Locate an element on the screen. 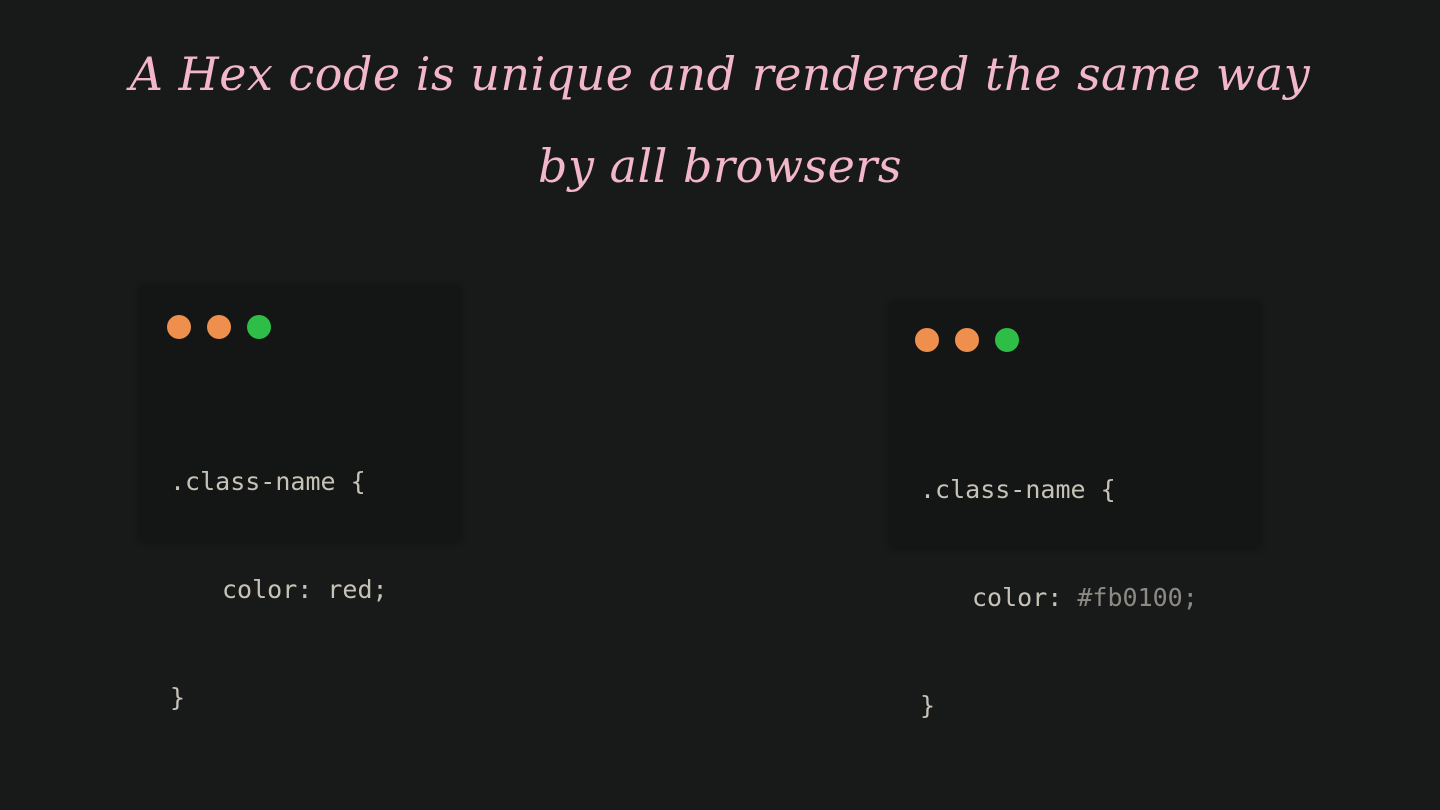 Image resolution: width=1440 pixels, height=810 pixels. code-declaration-line: color: red; is located at coordinates (279, 590).